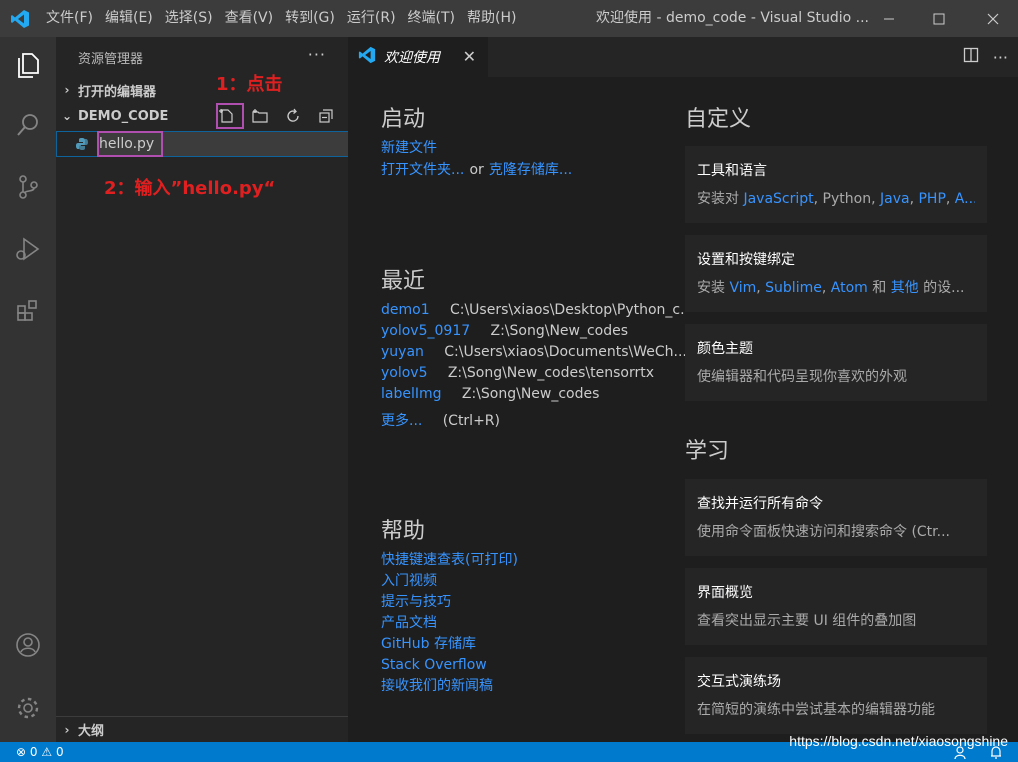 The image size is (1018, 762). What do you see at coordinates (437, 686) in the screenshot?
I see `help-link-newsletter: 接收我们的新闻稿` at bounding box center [437, 686].